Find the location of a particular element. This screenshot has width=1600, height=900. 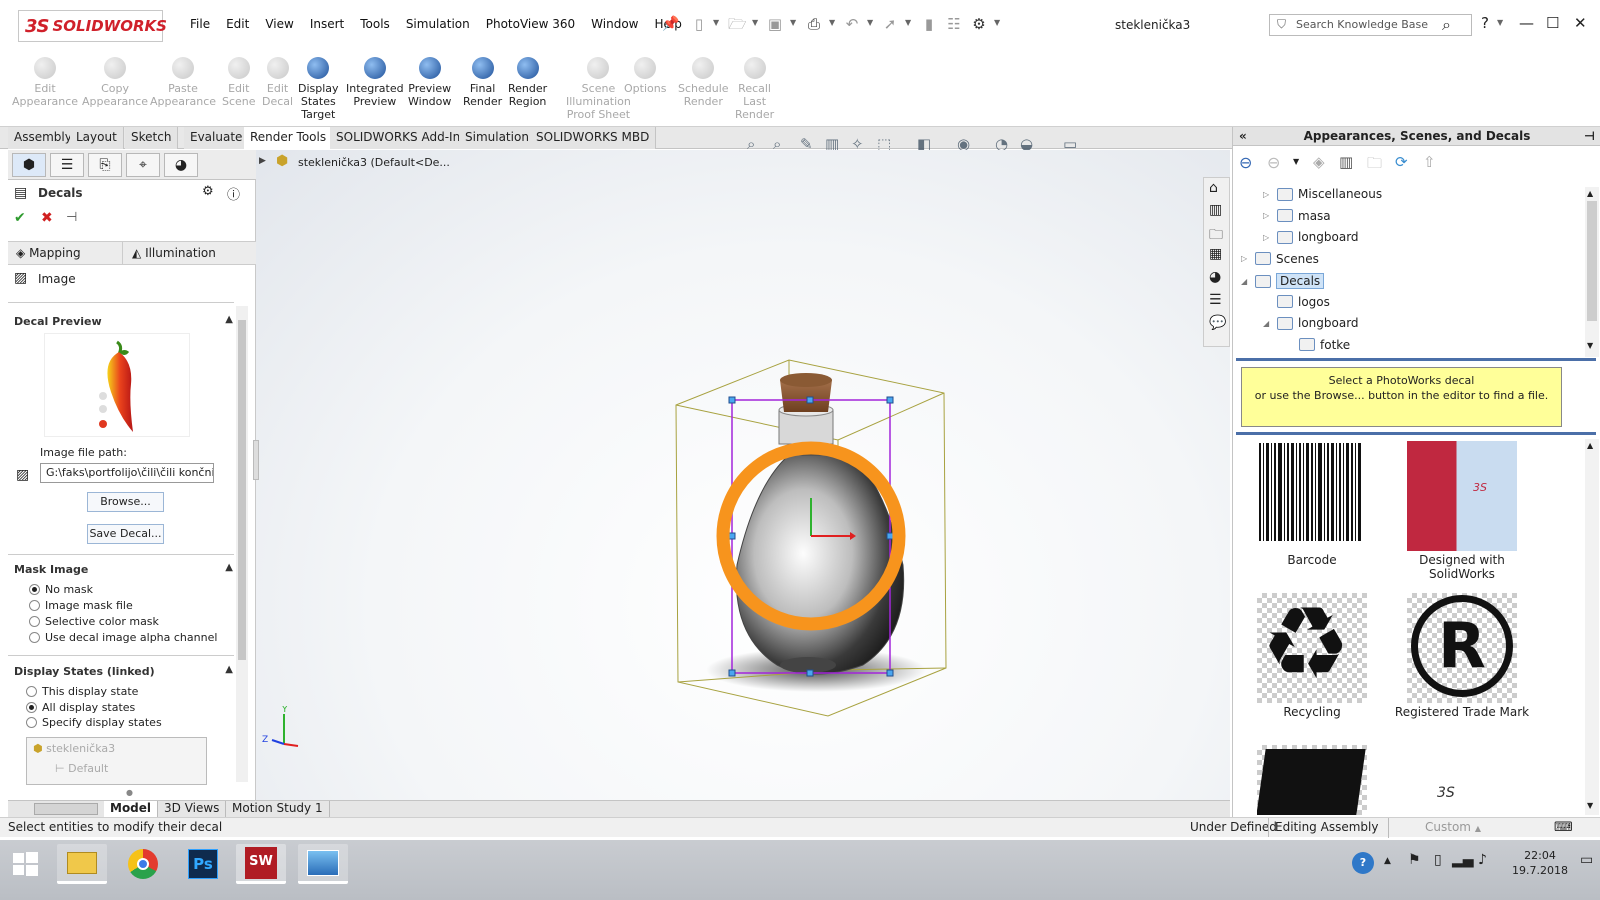

clock: 22:04 19.7.2018 is located at coordinates (1540, 863).